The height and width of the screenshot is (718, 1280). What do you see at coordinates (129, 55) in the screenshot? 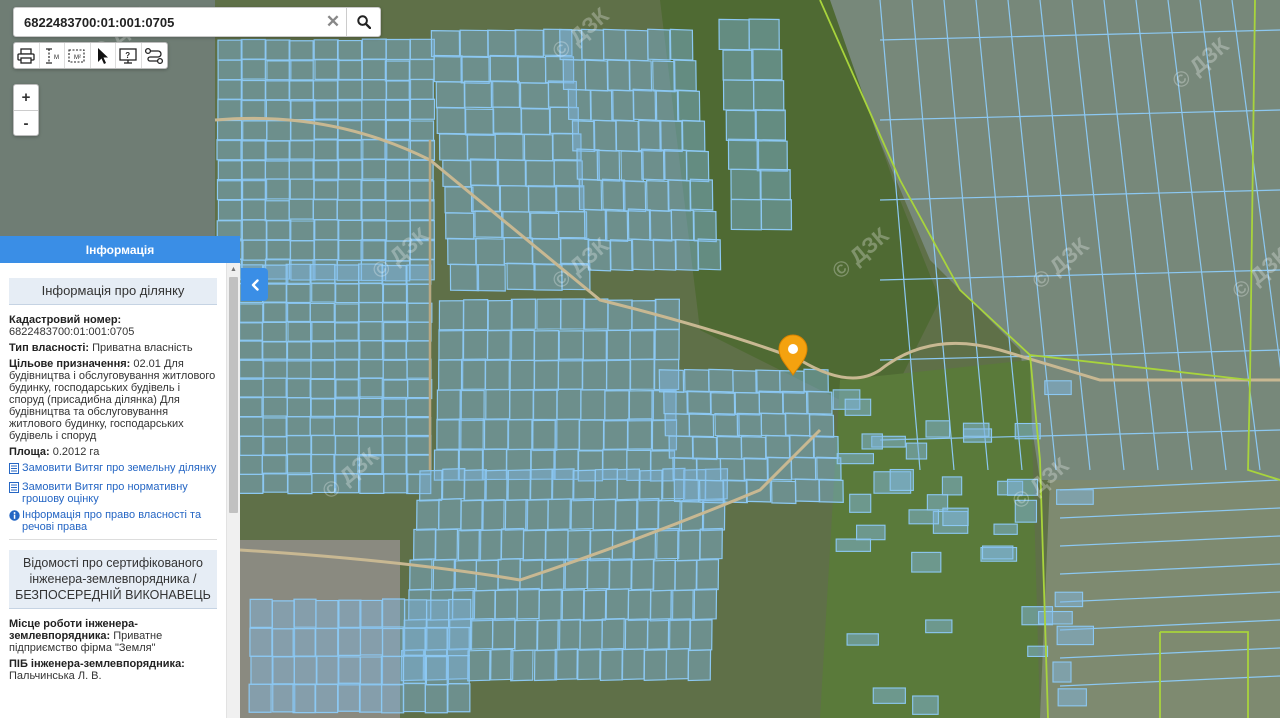
I see `identify-button: ?` at bounding box center [129, 55].